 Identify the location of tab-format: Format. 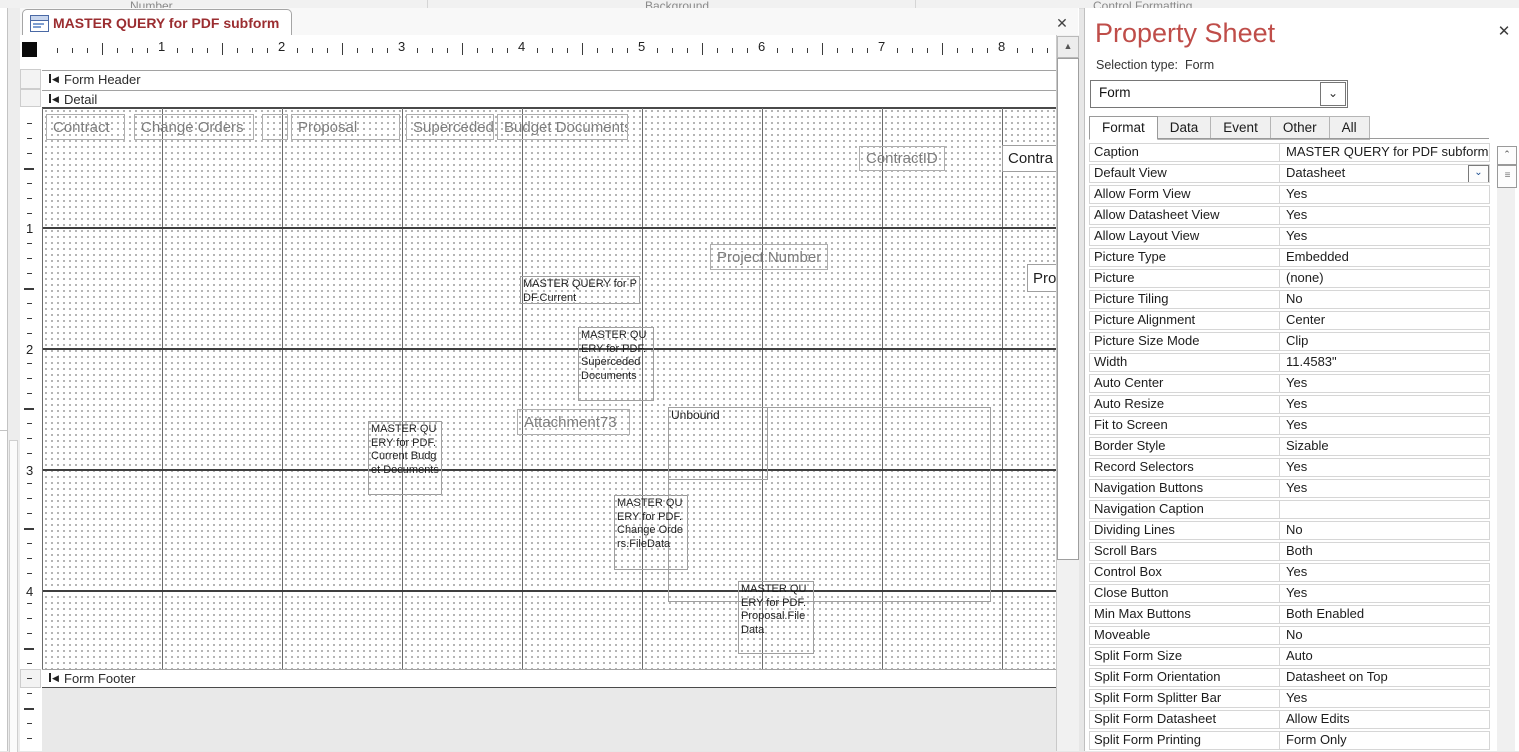
(1123, 128).